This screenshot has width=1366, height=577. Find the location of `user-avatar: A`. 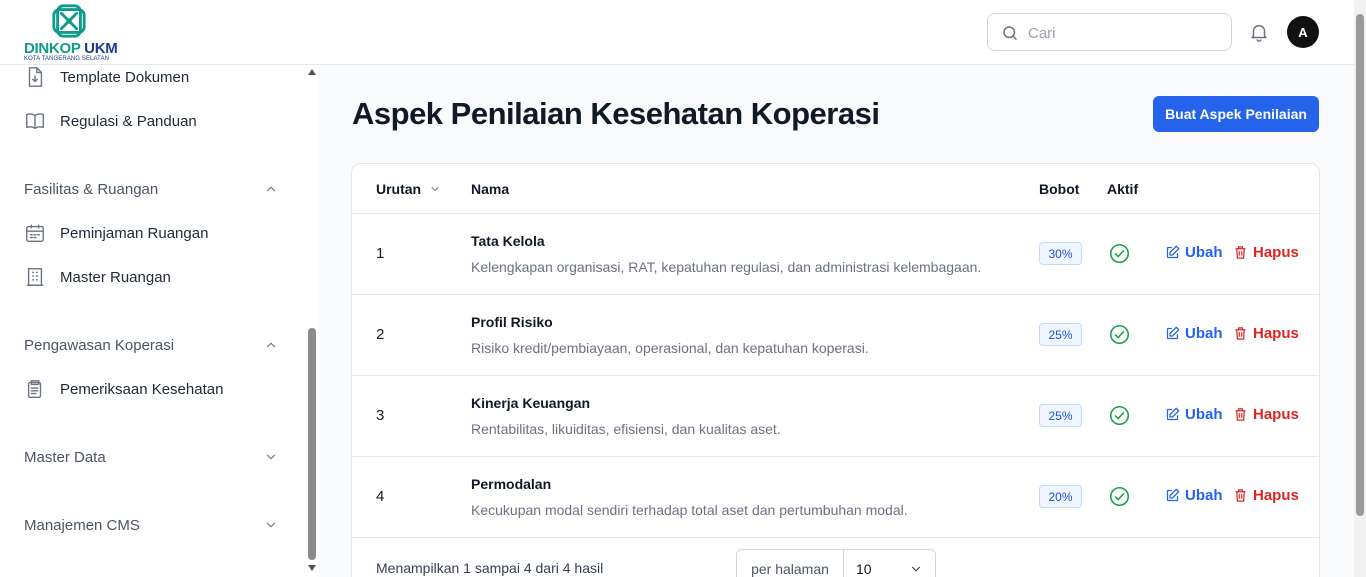

user-avatar: A is located at coordinates (1303, 32).